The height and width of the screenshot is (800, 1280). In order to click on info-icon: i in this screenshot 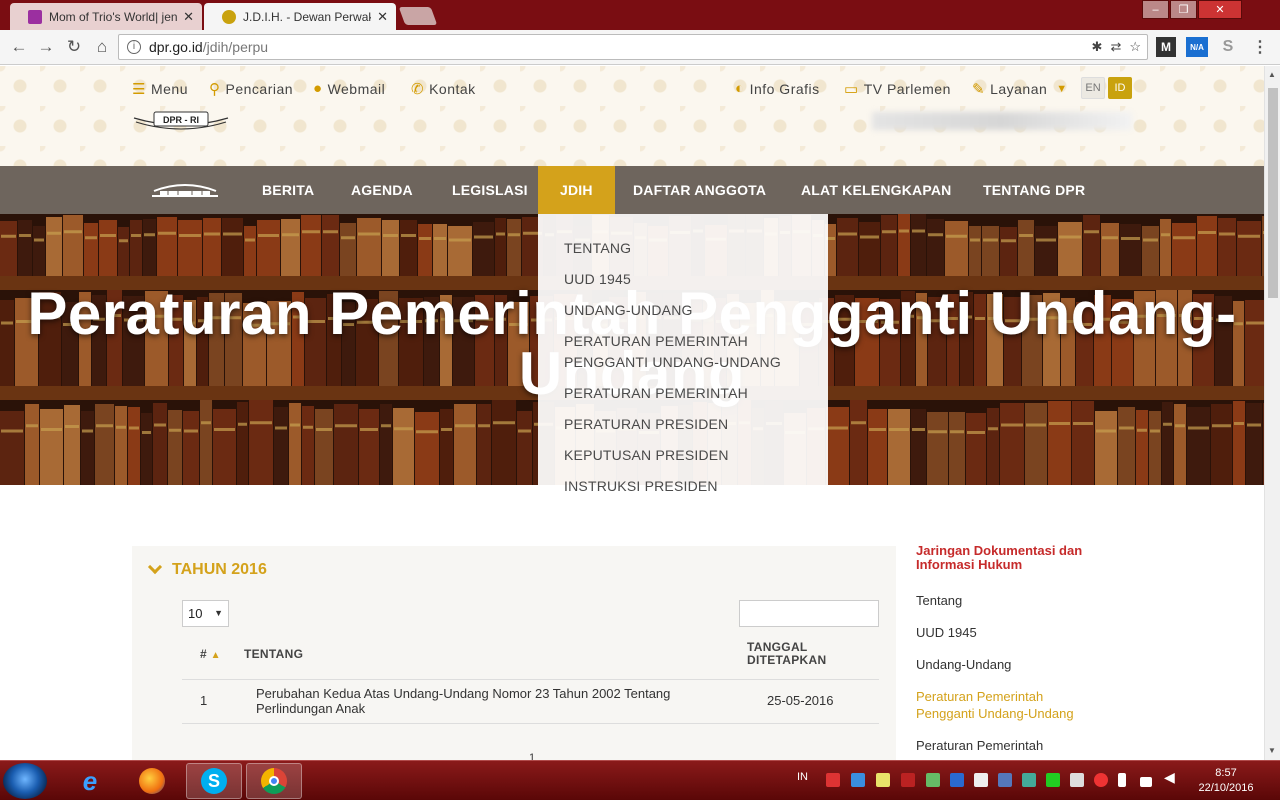, I will do `click(134, 47)`.